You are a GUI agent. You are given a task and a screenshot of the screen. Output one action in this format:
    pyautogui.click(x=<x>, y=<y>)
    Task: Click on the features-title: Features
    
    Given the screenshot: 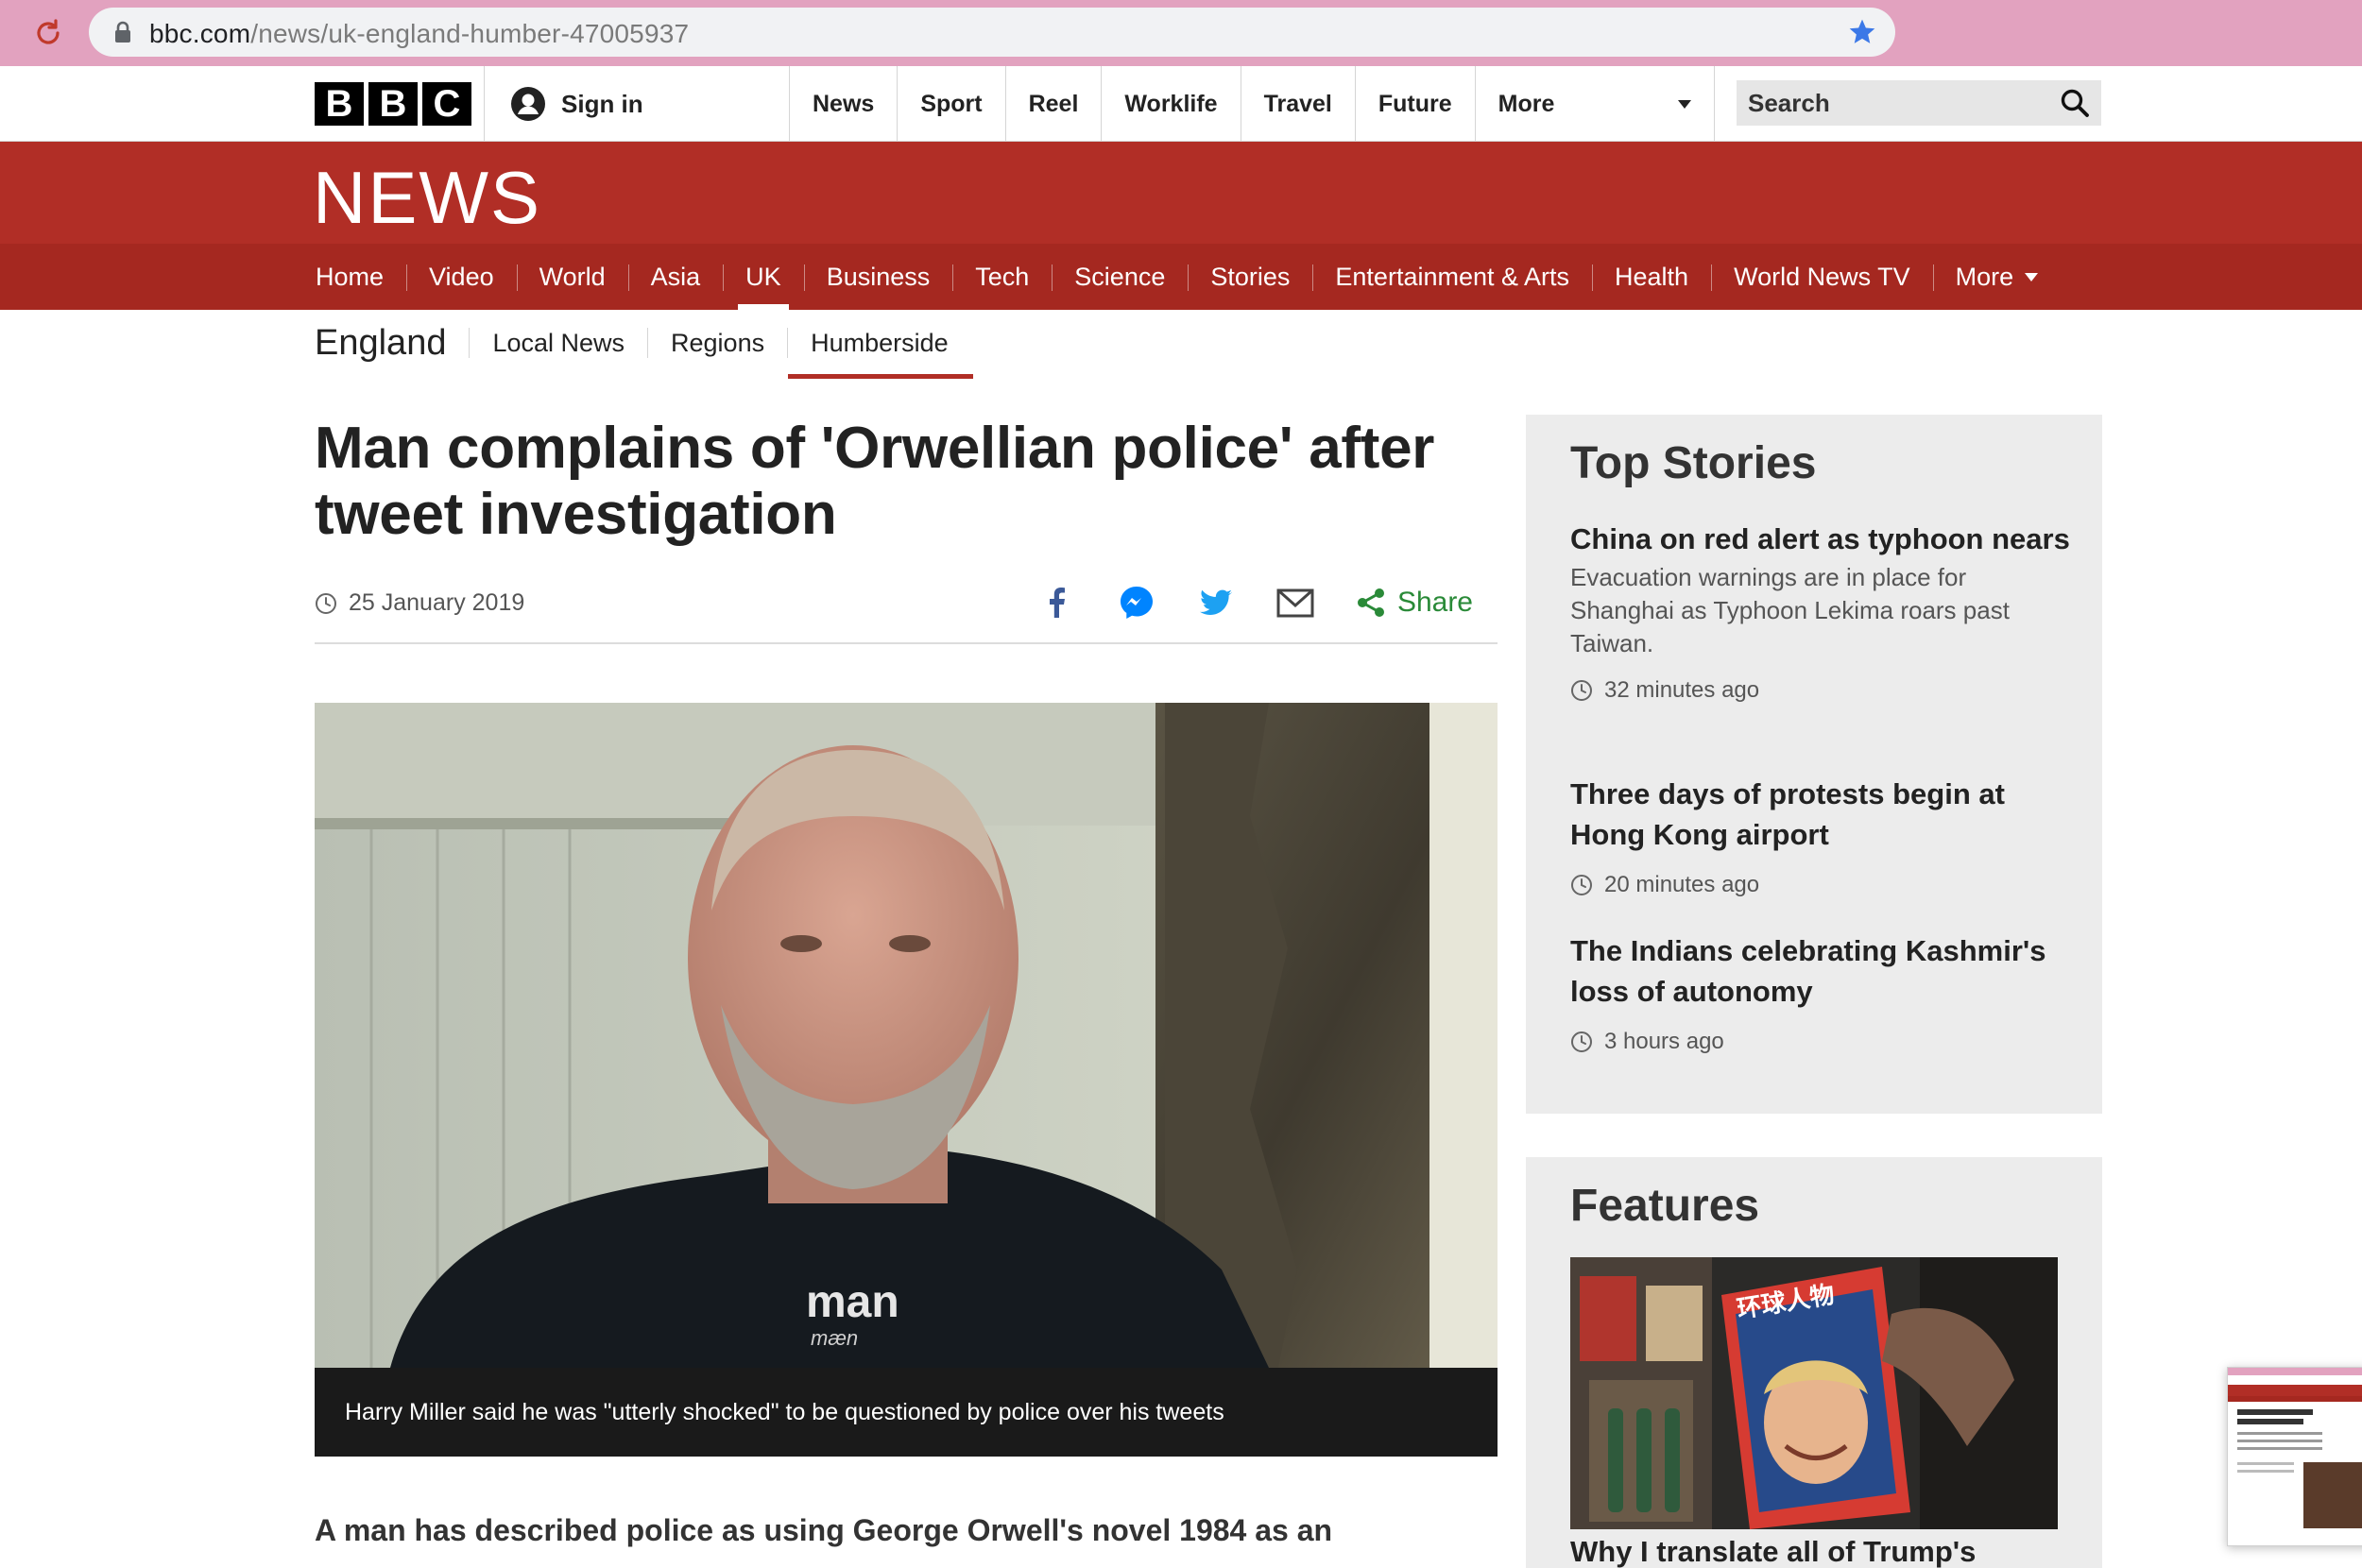 What is the action you would take?
    pyautogui.click(x=1665, y=1206)
    